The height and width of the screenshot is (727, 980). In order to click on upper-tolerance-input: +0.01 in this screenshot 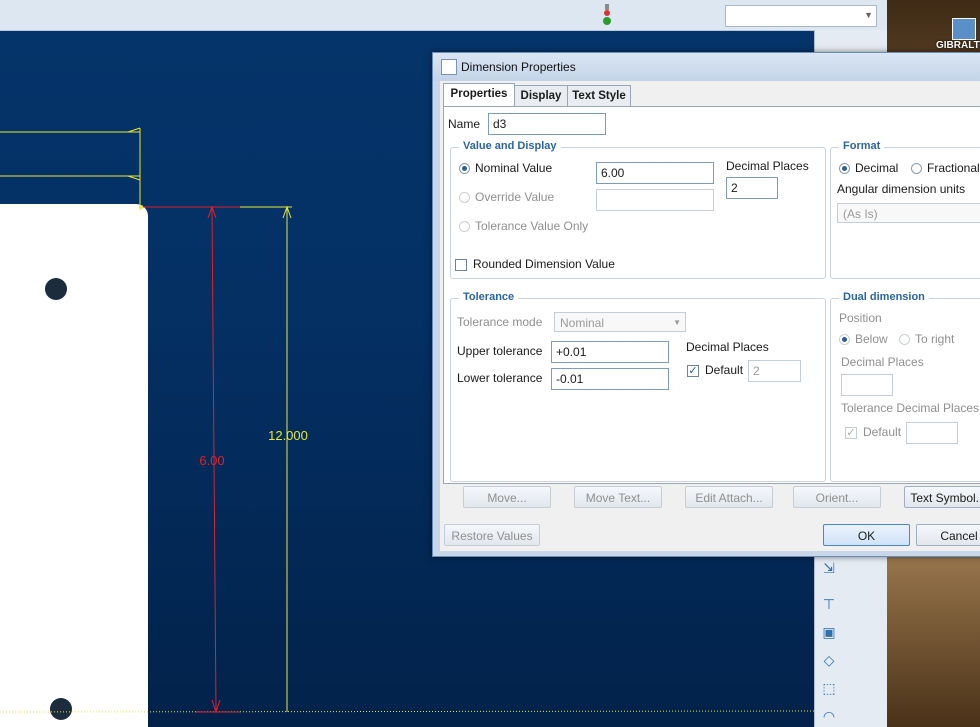, I will do `click(610, 352)`.